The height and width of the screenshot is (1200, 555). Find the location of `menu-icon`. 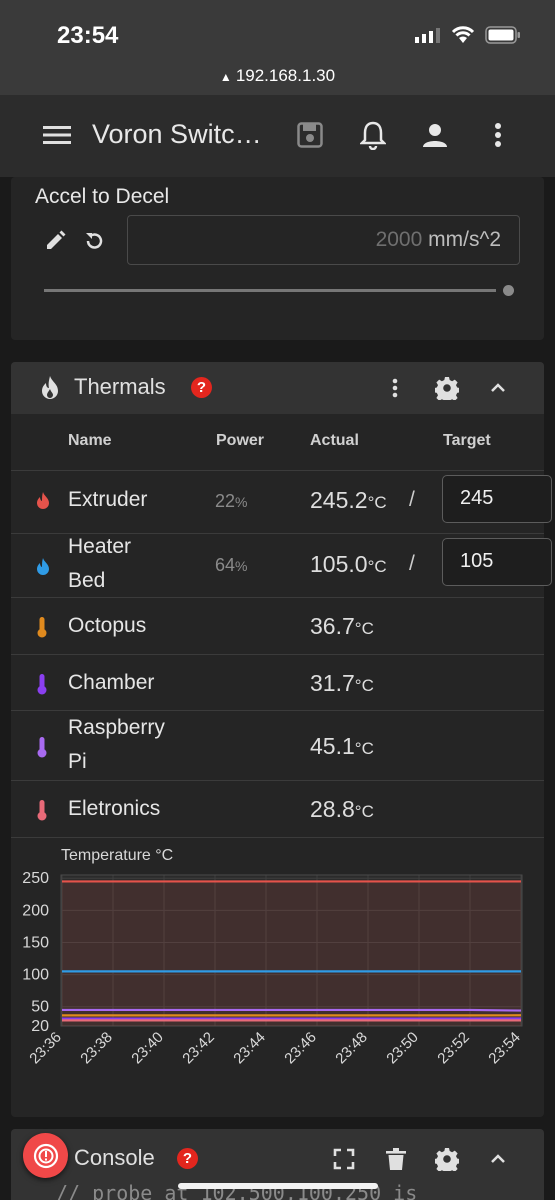

menu-icon is located at coordinates (57, 135).